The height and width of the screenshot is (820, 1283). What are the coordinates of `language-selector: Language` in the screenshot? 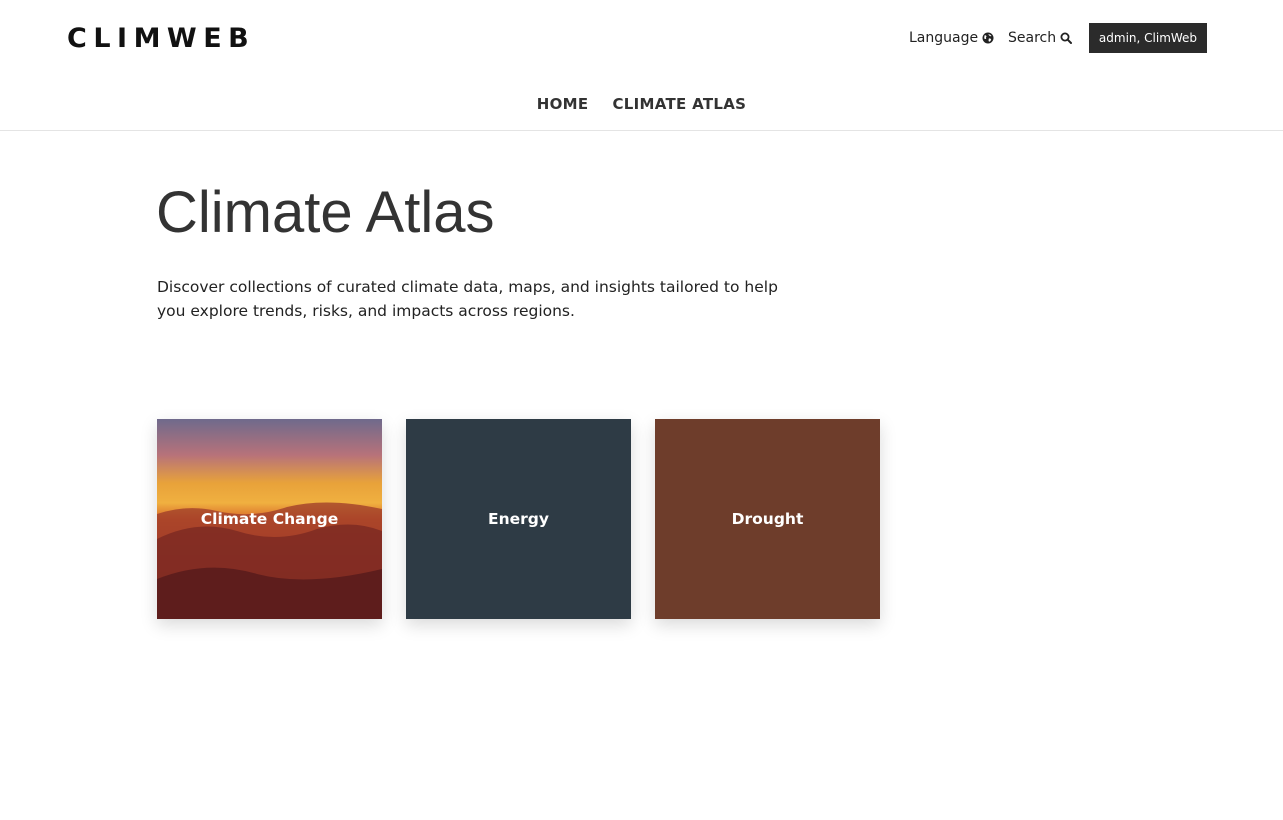 It's located at (951, 38).